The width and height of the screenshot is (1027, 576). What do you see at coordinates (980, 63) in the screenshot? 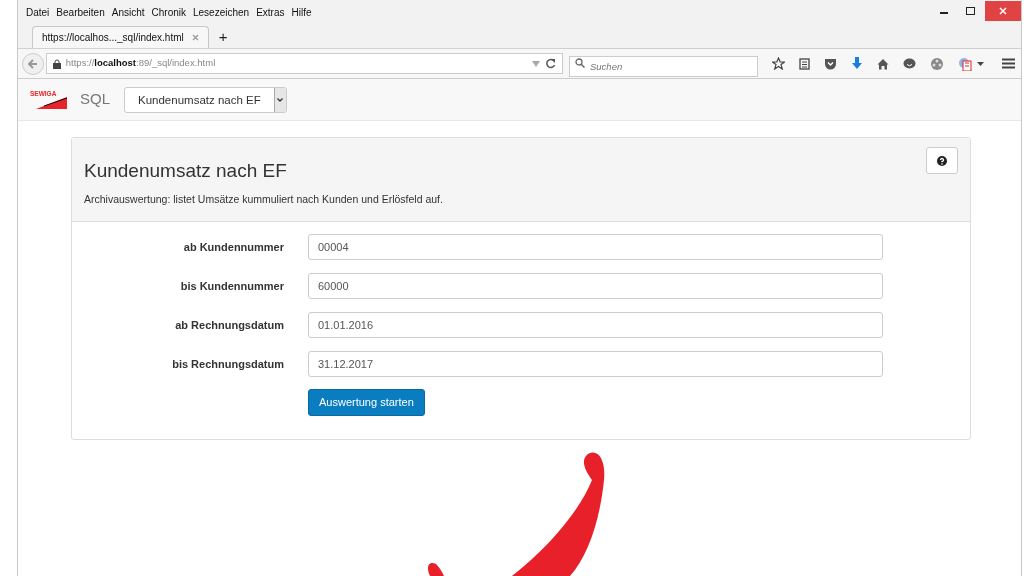
I see `caret-icon` at bounding box center [980, 63].